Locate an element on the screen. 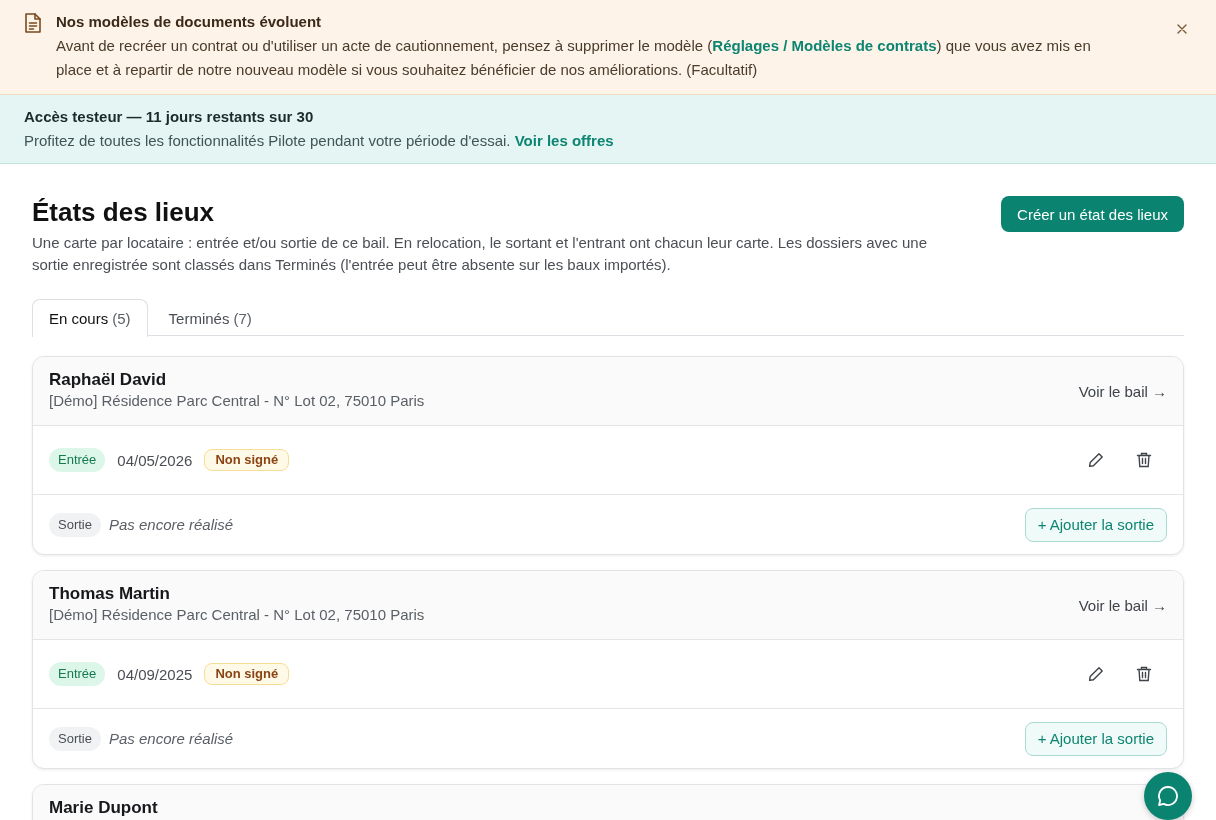 Image resolution: width=1216 pixels, height=820 pixels. tab: Terminés (7) is located at coordinates (210, 317).